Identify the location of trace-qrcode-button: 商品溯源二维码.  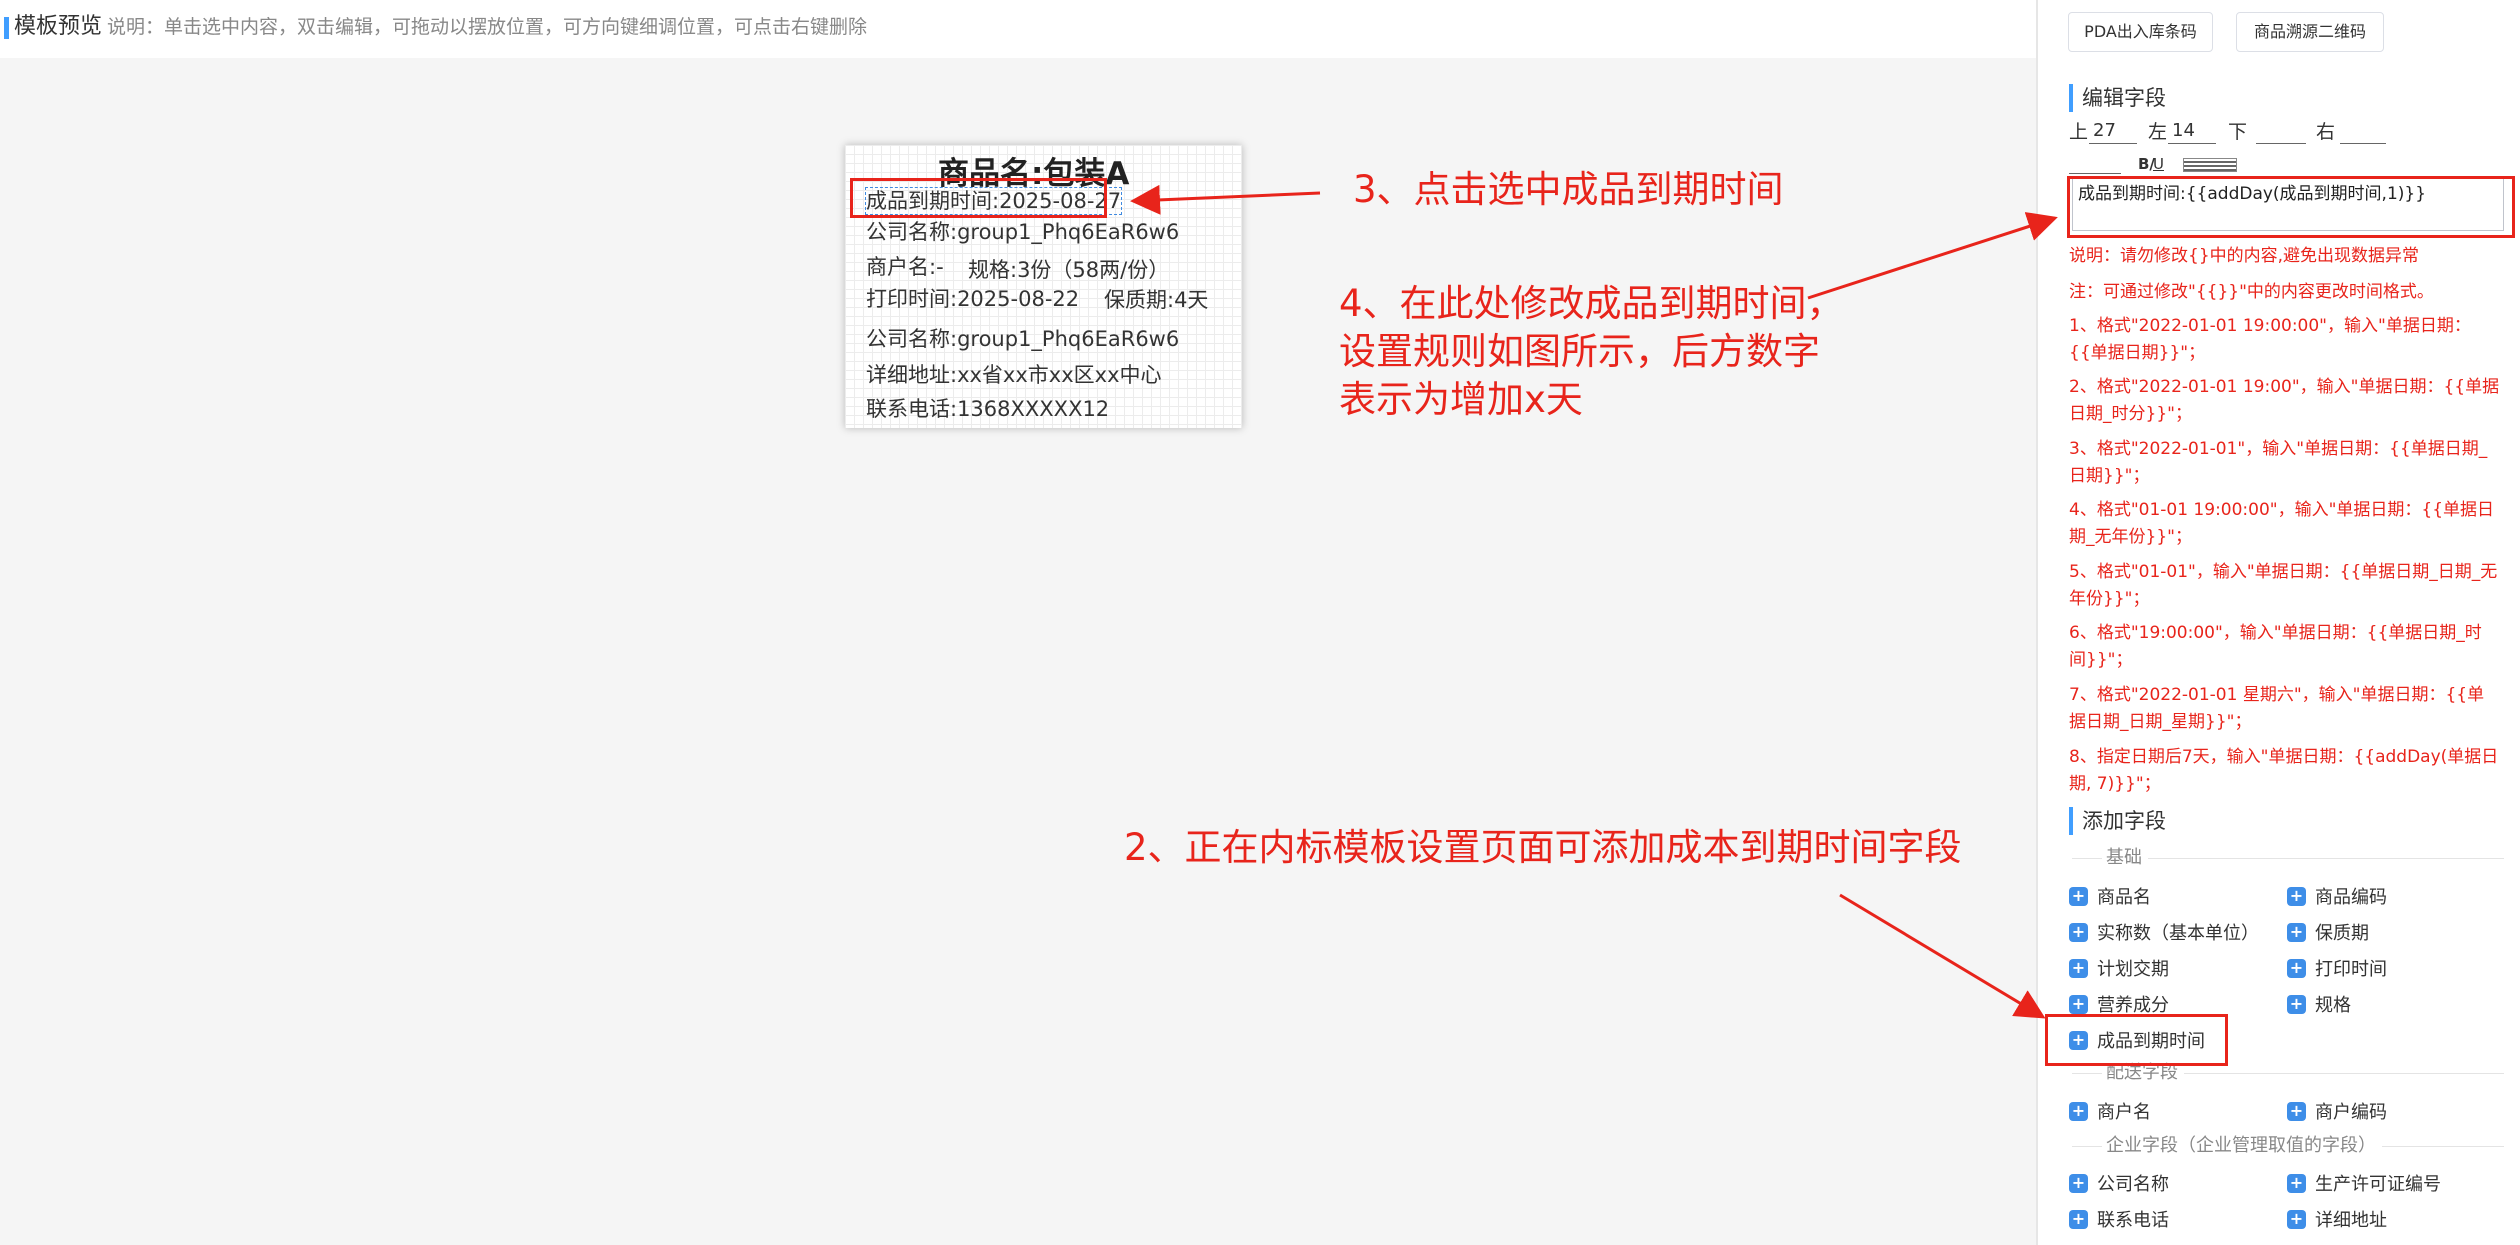
(2310, 32).